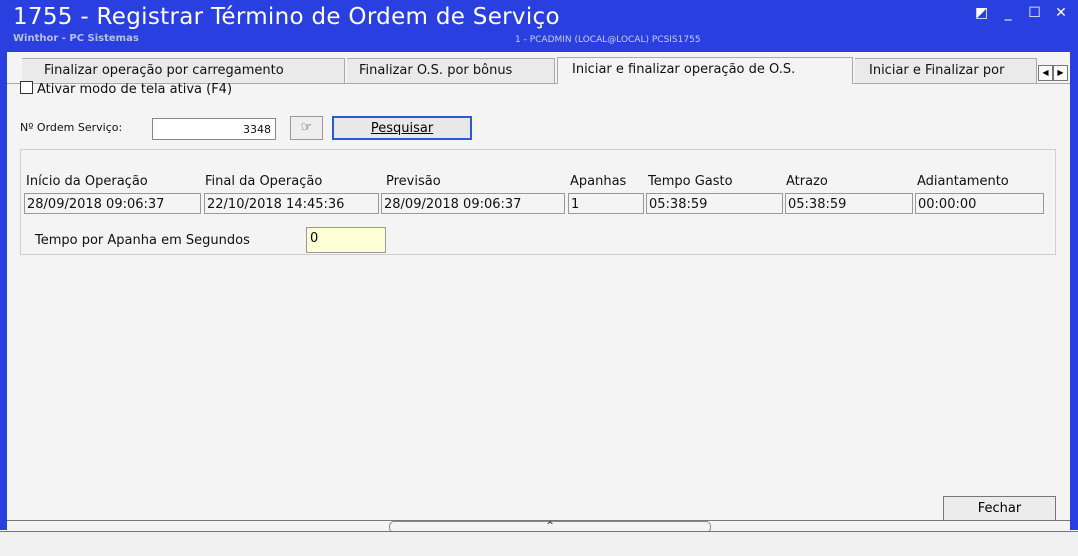 This screenshot has height=556, width=1078. Describe the element at coordinates (963, 181) in the screenshot. I see `advance-label: Adiantamento` at that location.